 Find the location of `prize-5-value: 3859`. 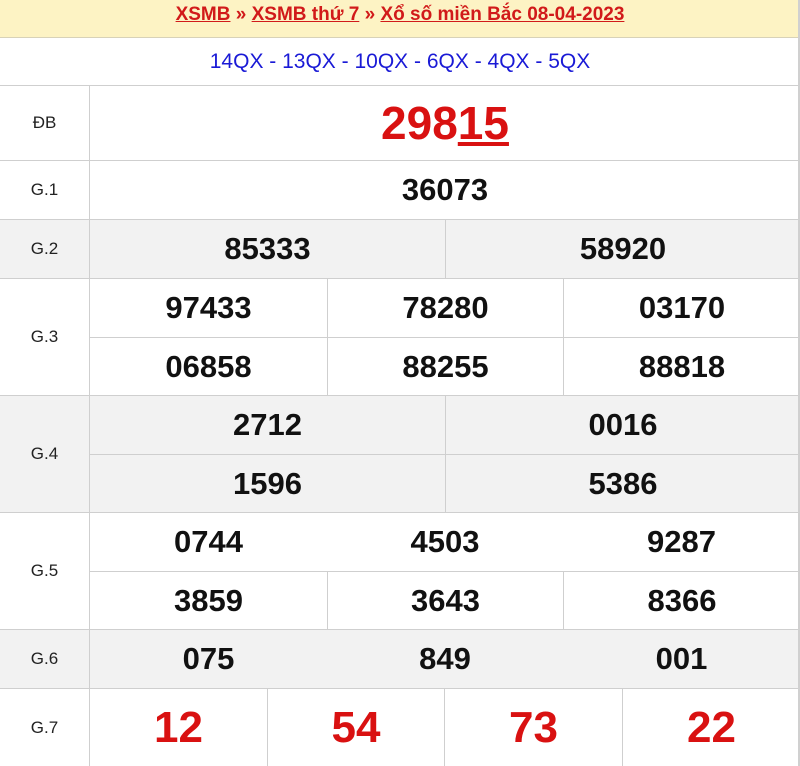

prize-5-value: 3859 is located at coordinates (208, 600).